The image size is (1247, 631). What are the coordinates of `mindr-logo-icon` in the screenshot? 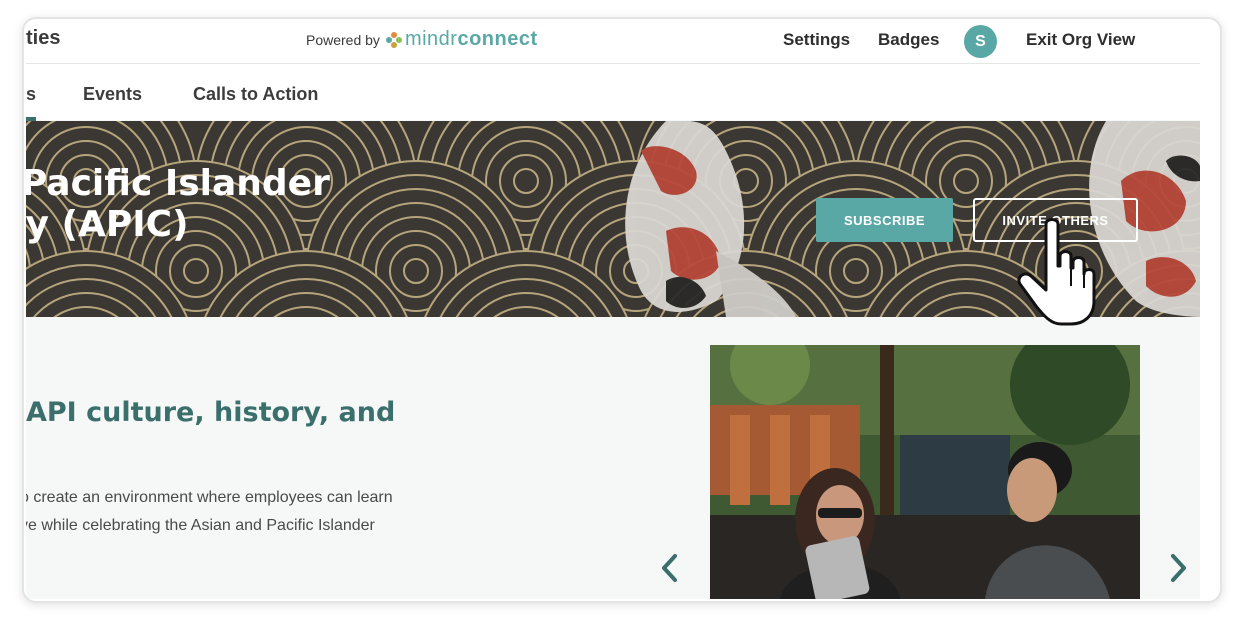 It's located at (393, 39).